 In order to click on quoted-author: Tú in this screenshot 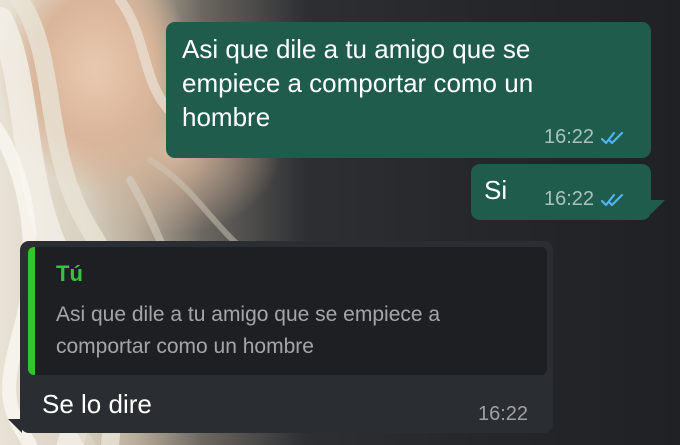, I will do `click(69, 273)`.